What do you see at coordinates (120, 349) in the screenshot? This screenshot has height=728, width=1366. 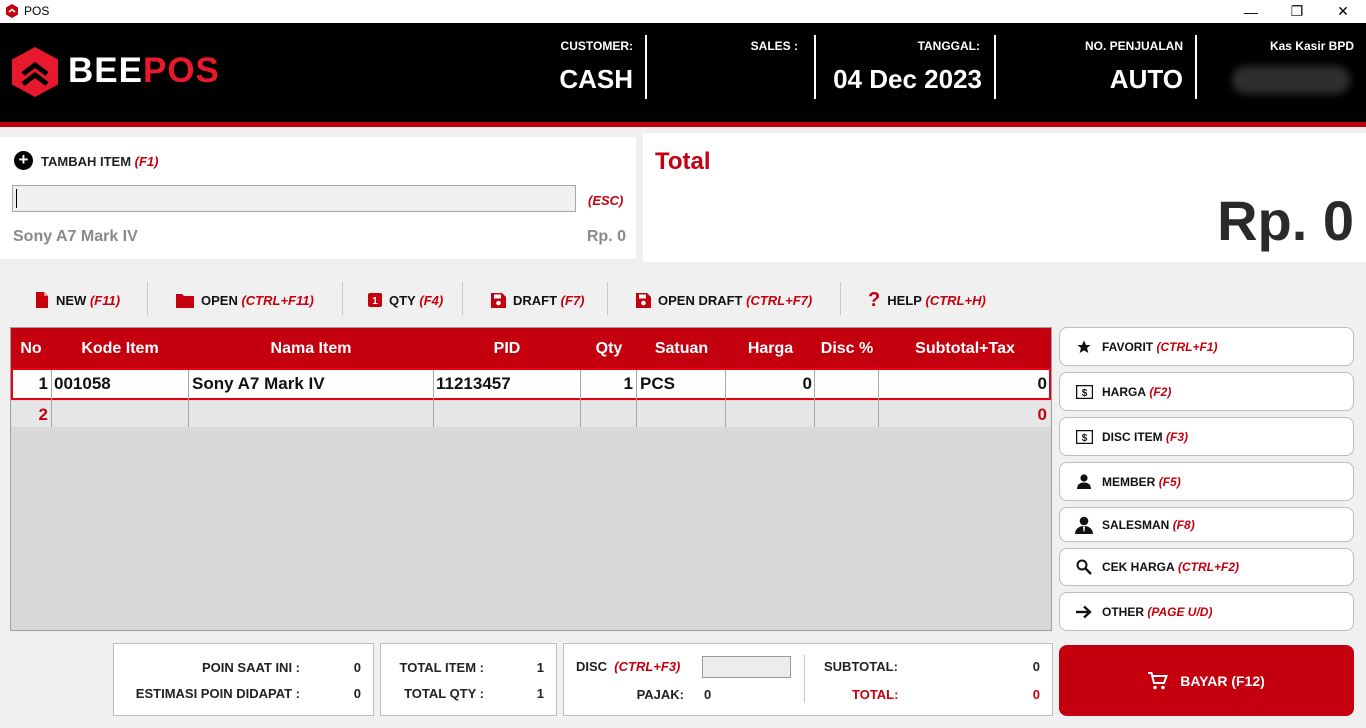 I see `col-header-kode-item: Kode Item` at bounding box center [120, 349].